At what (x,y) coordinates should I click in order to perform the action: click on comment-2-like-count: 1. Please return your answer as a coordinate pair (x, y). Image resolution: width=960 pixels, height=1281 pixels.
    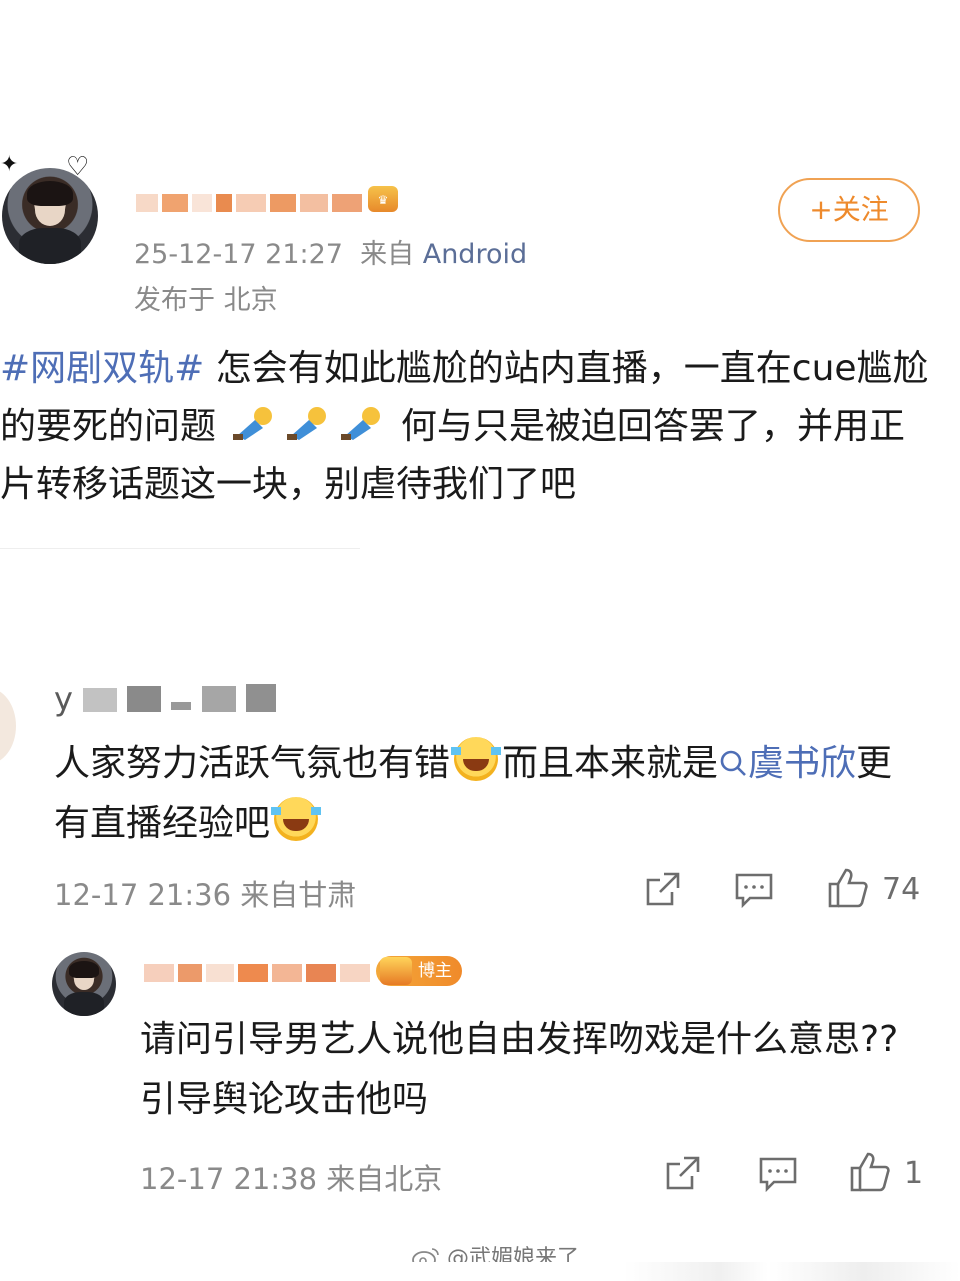
    Looking at the image, I should click on (914, 1173).